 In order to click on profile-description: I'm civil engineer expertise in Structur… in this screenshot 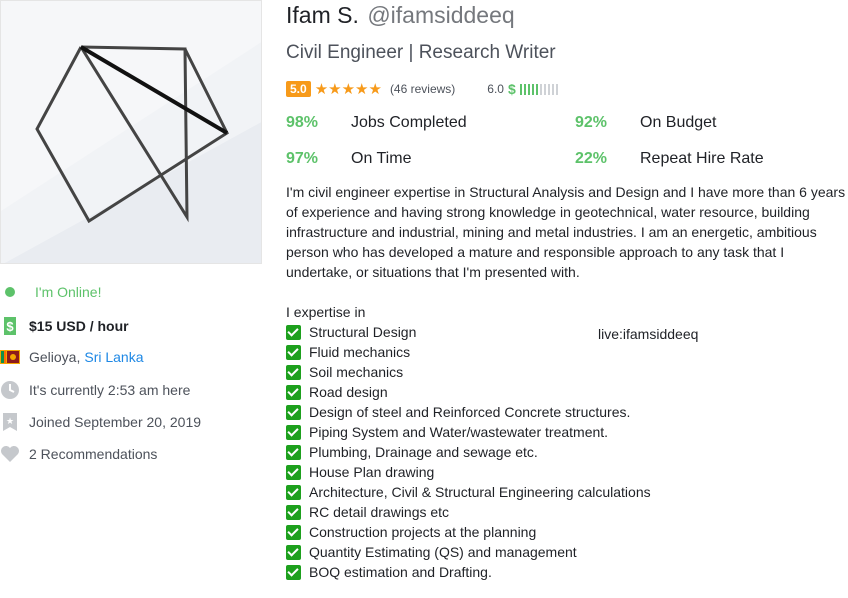, I will do `click(566, 232)`.